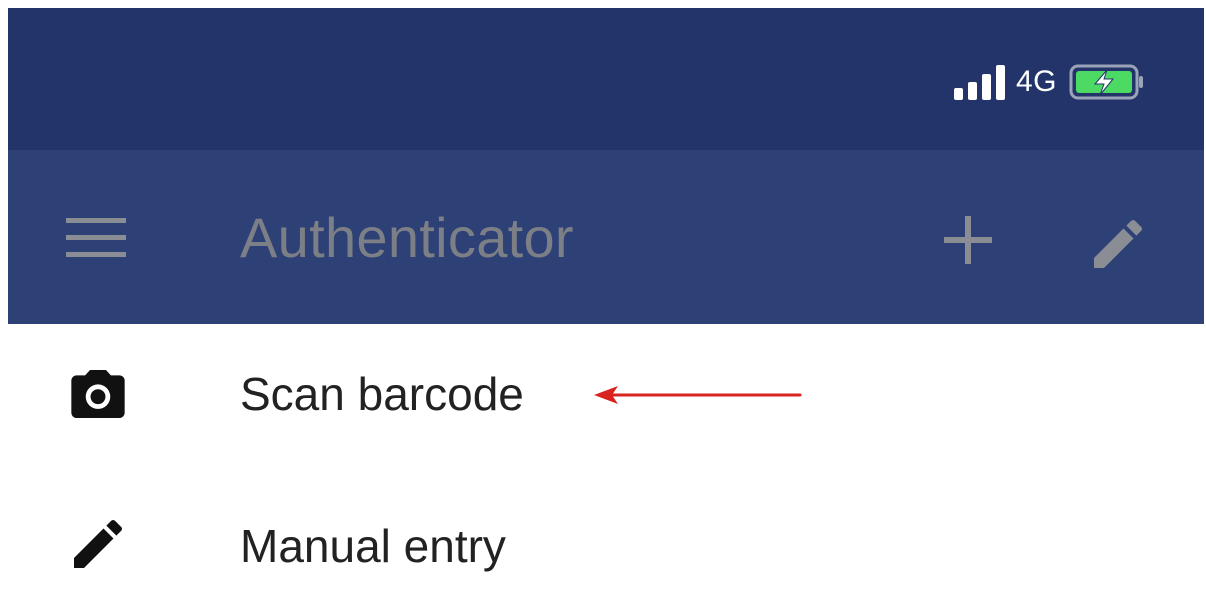 This screenshot has height=606, width=1206. What do you see at coordinates (98, 394) in the screenshot?
I see `camera-icon` at bounding box center [98, 394].